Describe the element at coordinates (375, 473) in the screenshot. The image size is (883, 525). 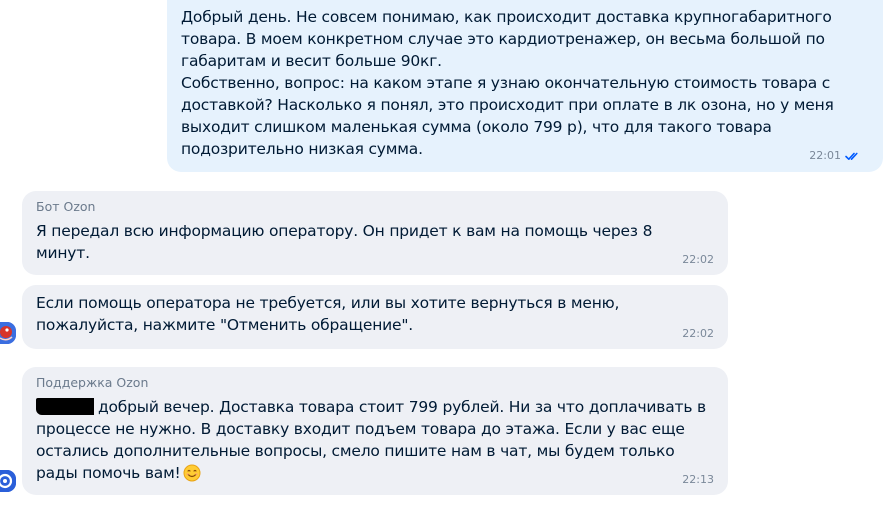
I see `message-line: рады помочь вам!` at that location.